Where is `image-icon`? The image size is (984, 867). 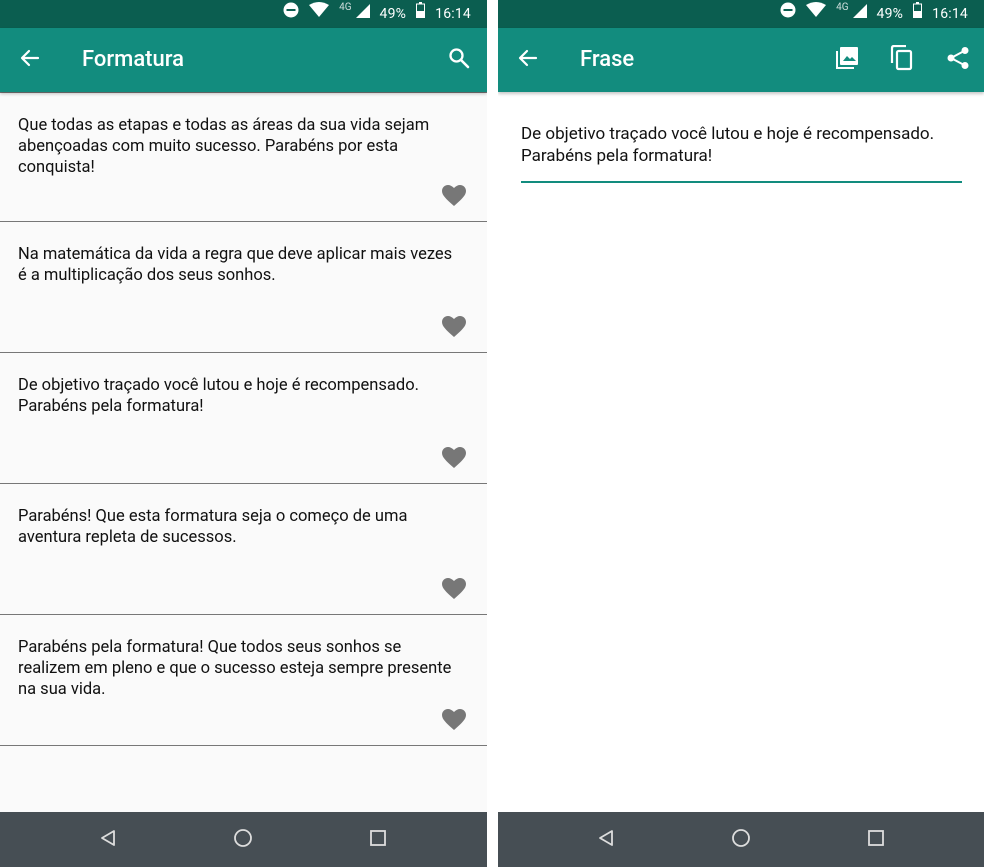 image-icon is located at coordinates (847, 60).